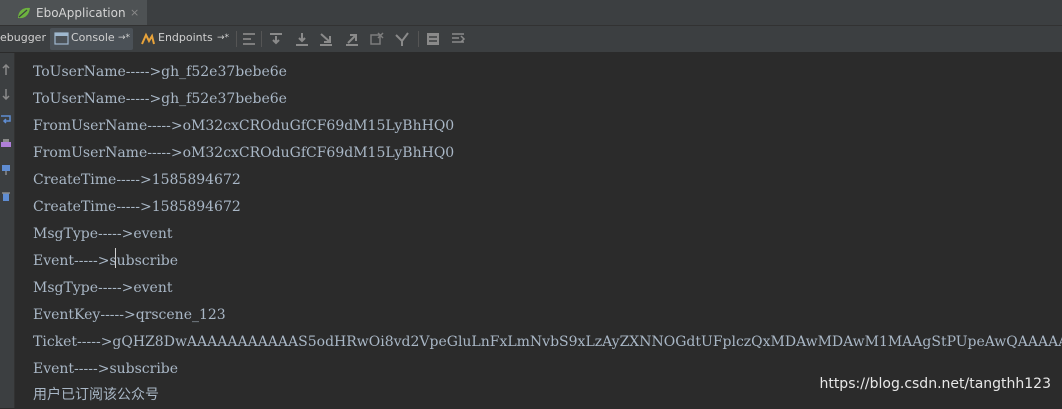 Image resolution: width=1062 pixels, height=409 pixels. Describe the element at coordinates (935, 384) in the screenshot. I see `watermark: https://blog.csdn.net/tangthh123` at that location.